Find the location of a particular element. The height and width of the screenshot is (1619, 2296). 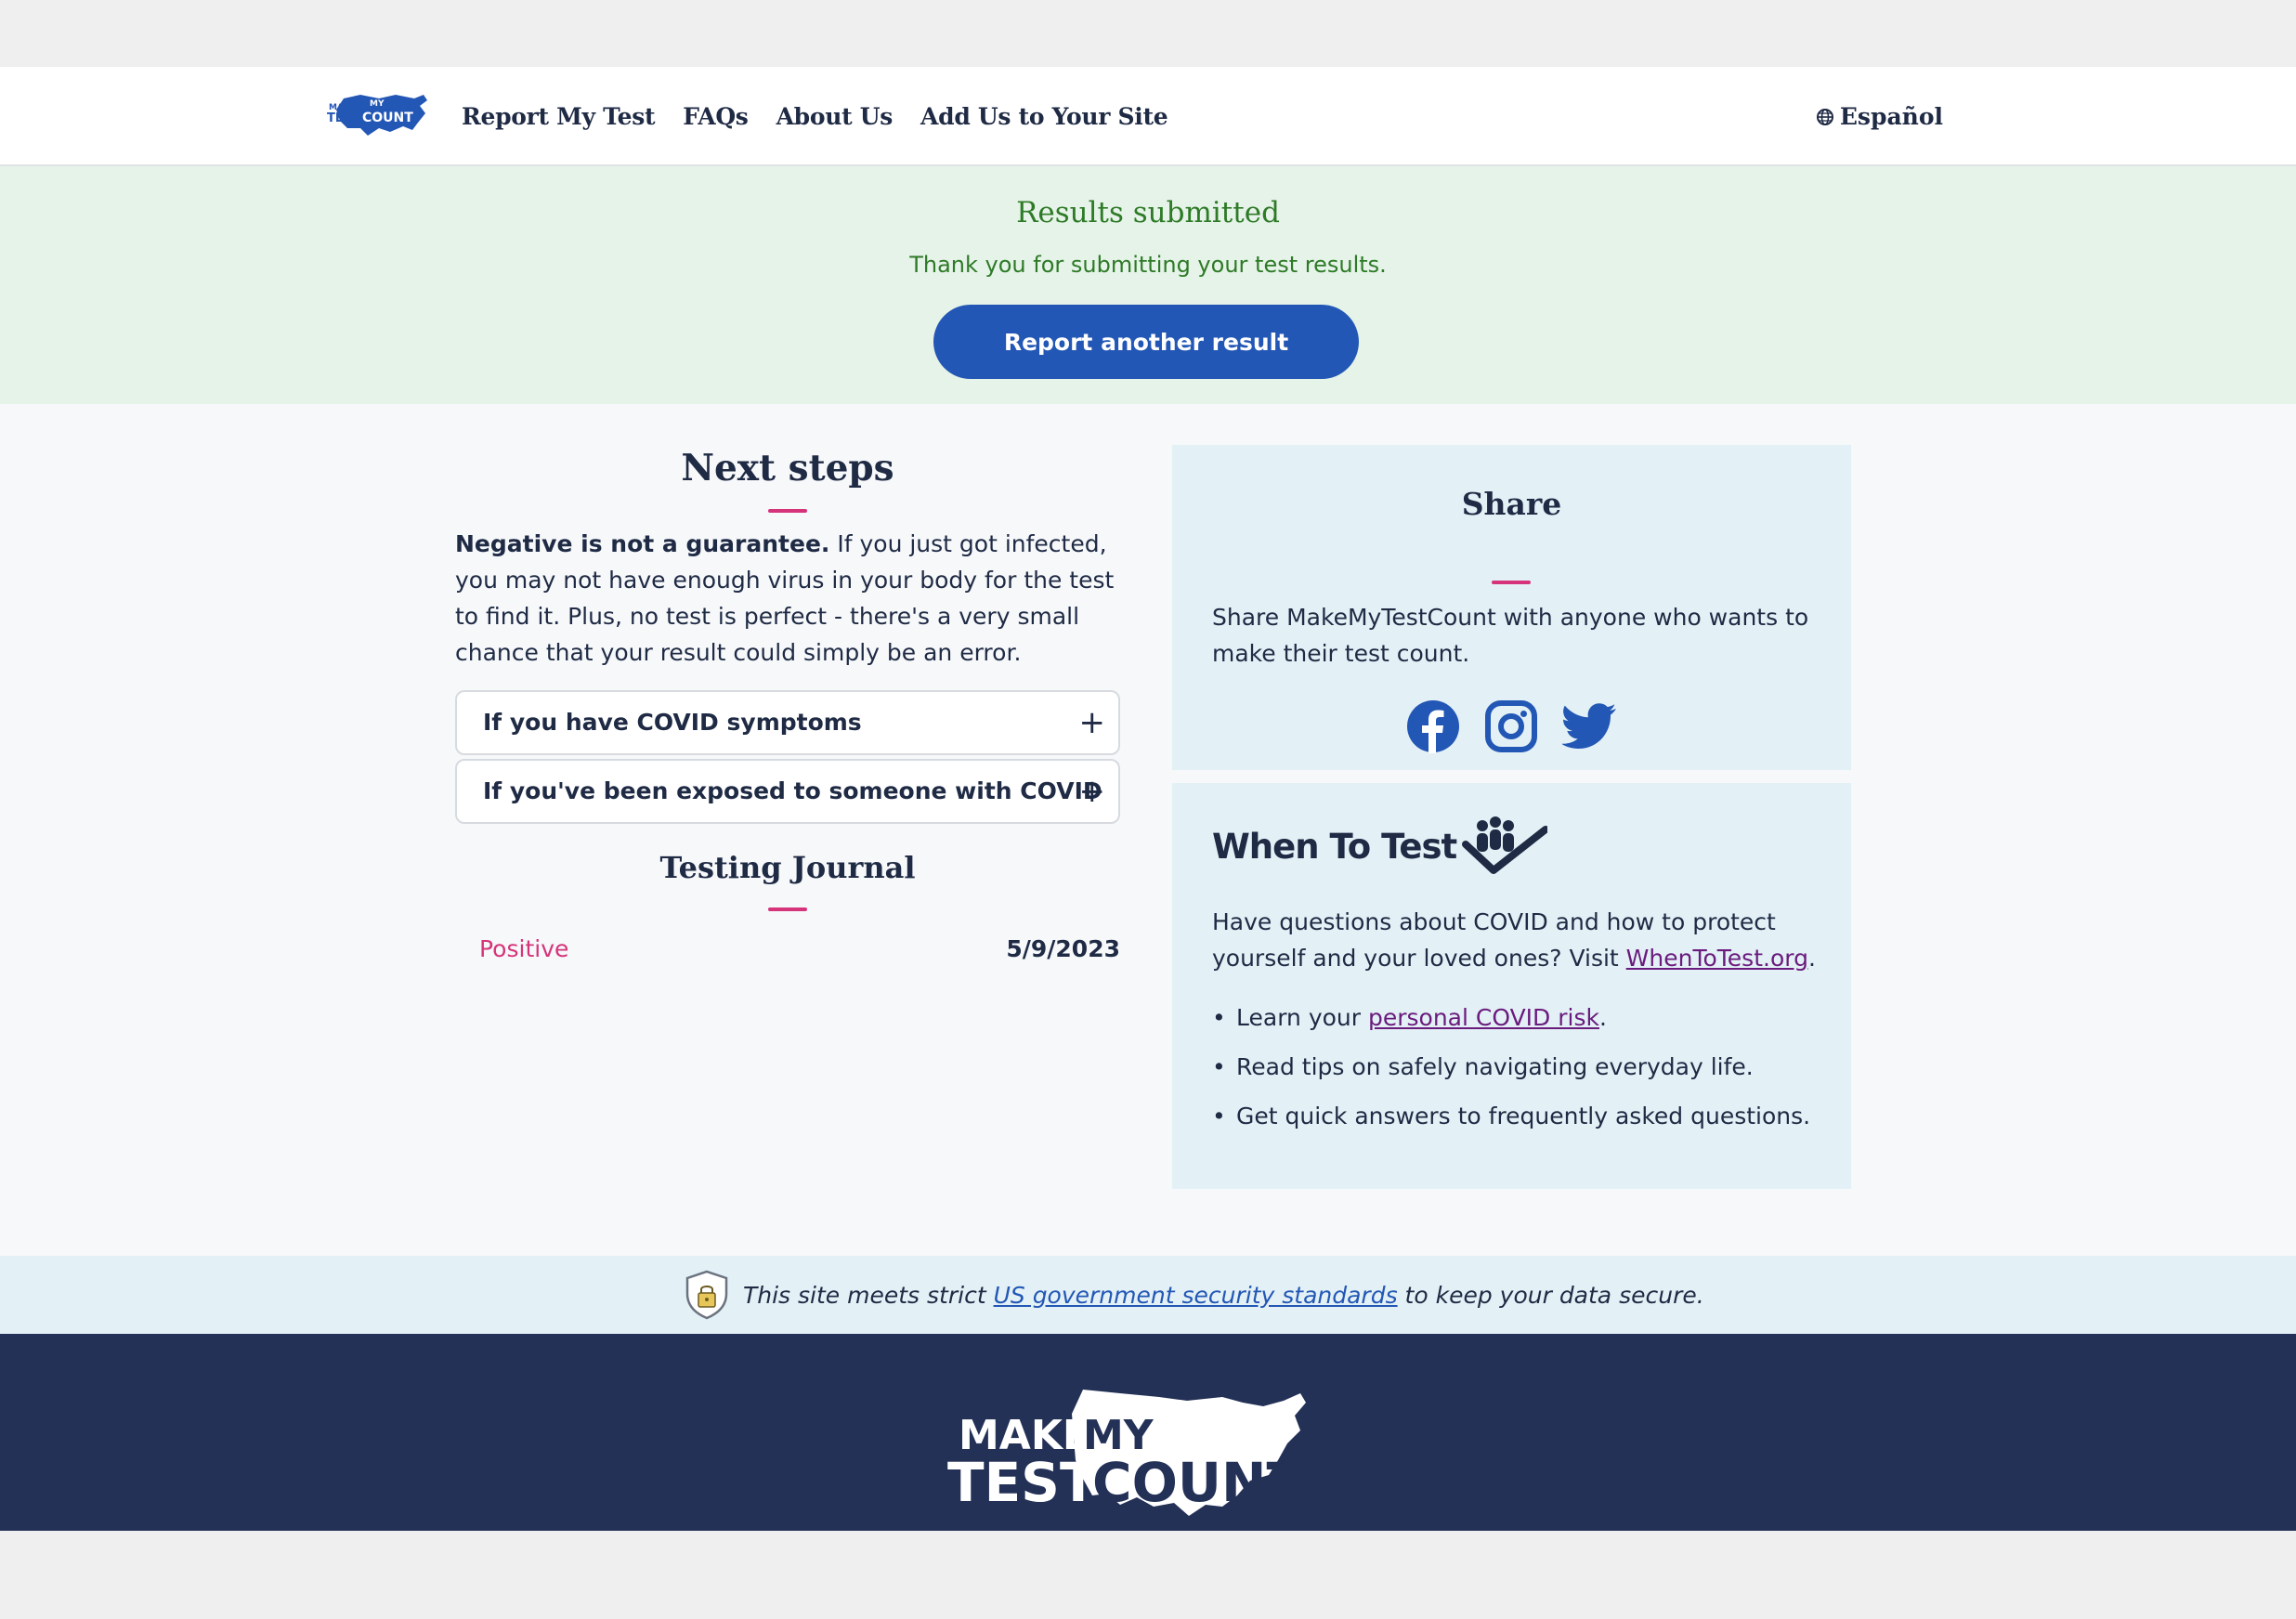

share-title: Share is located at coordinates (1511, 504).